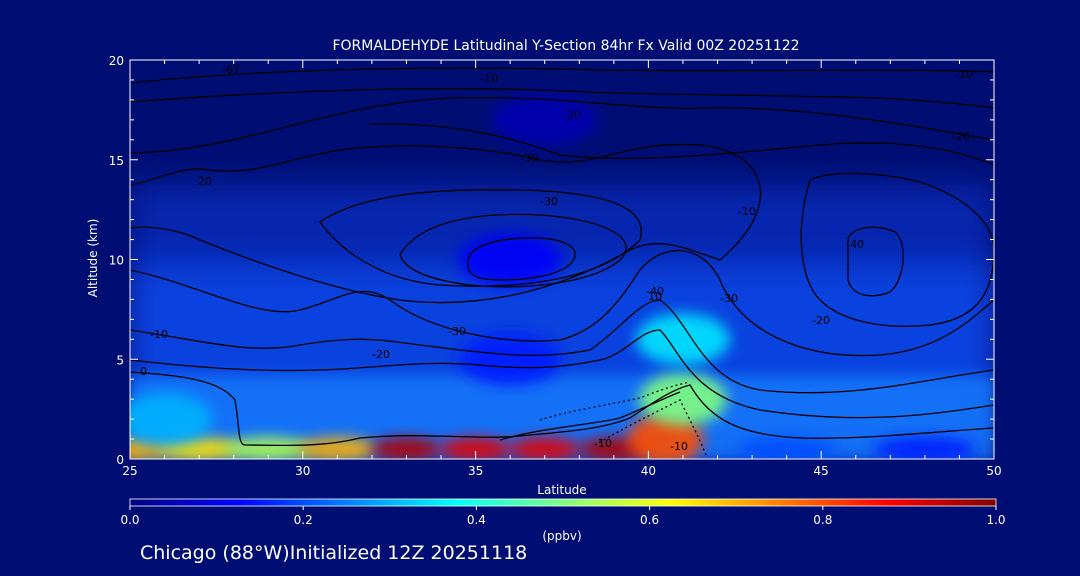 The image size is (1080, 576). What do you see at coordinates (995, 520) in the screenshot?
I see `colorbar-tick-label: 1.0` at bounding box center [995, 520].